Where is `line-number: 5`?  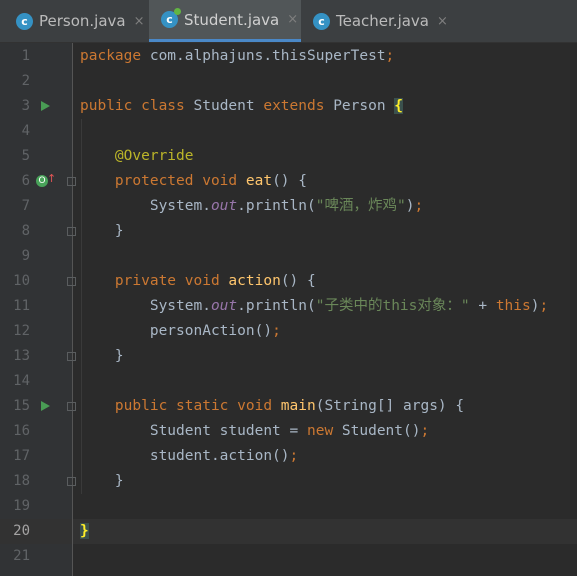
line-number: 5 is located at coordinates (25, 156).